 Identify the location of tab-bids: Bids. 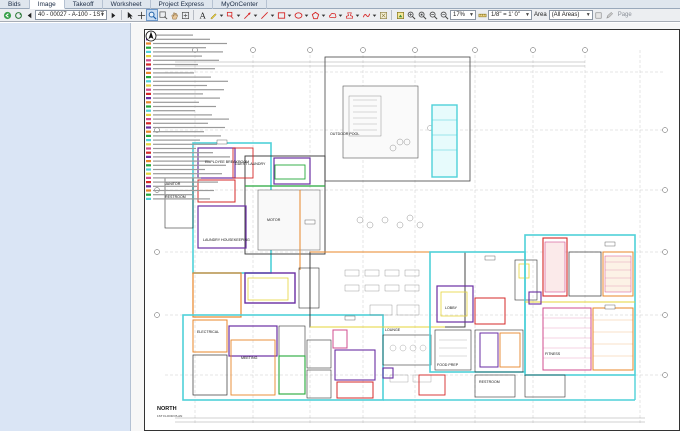
(15, 4).